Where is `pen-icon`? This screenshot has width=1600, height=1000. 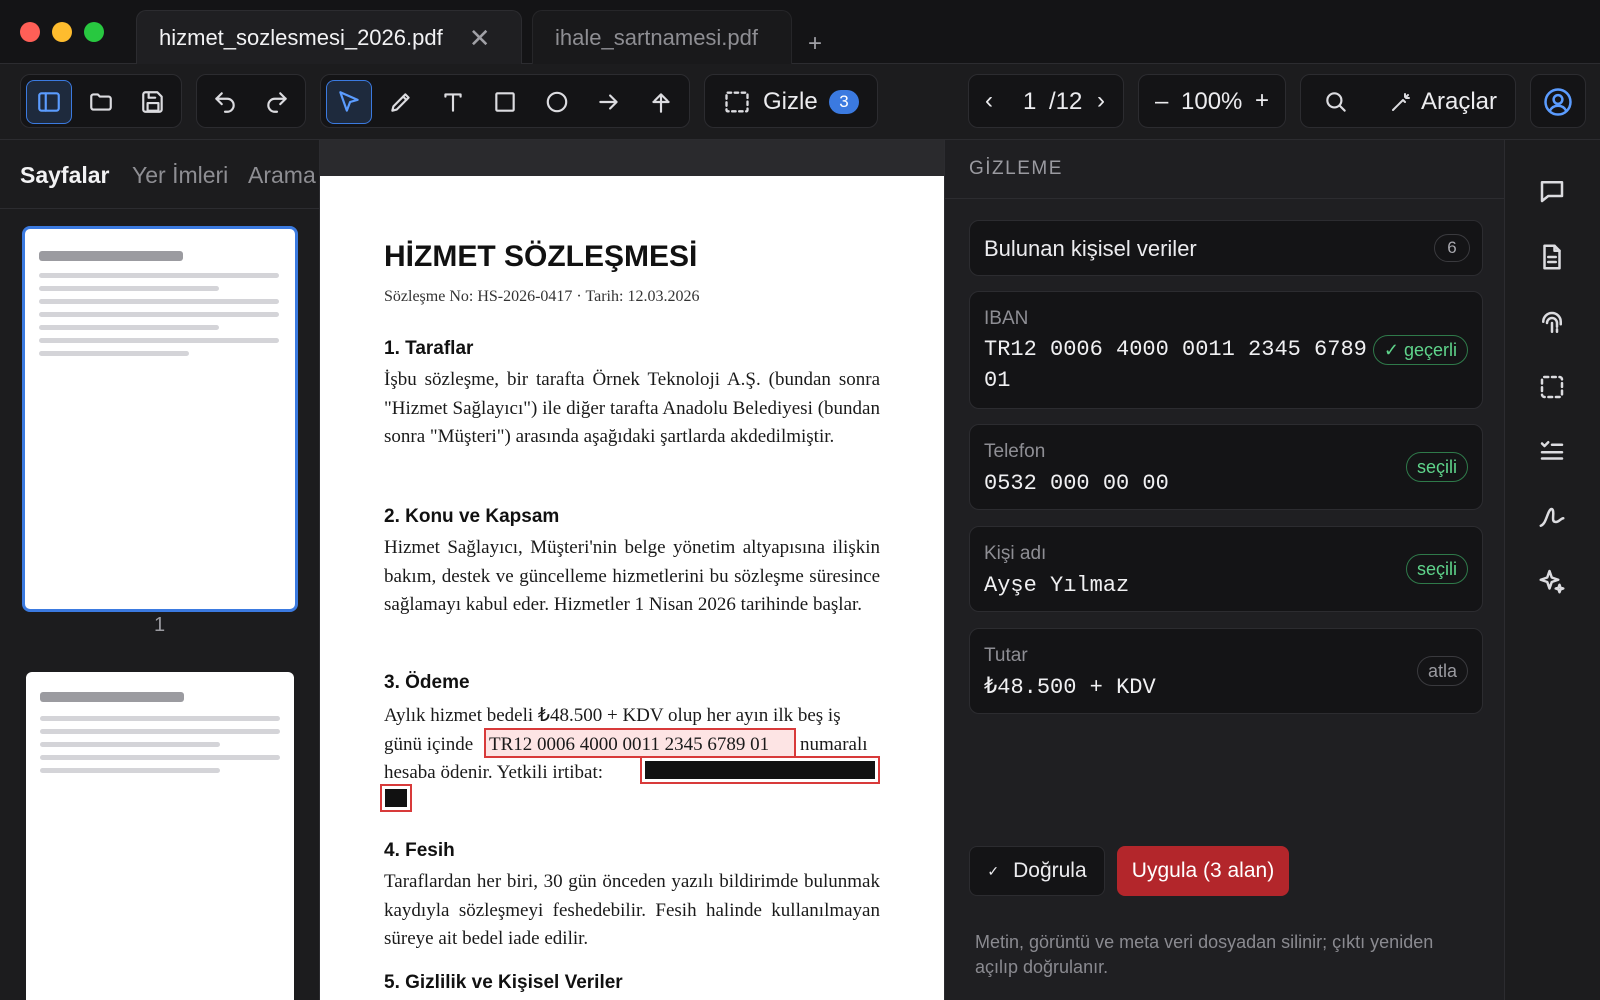 pen-icon is located at coordinates (400, 102).